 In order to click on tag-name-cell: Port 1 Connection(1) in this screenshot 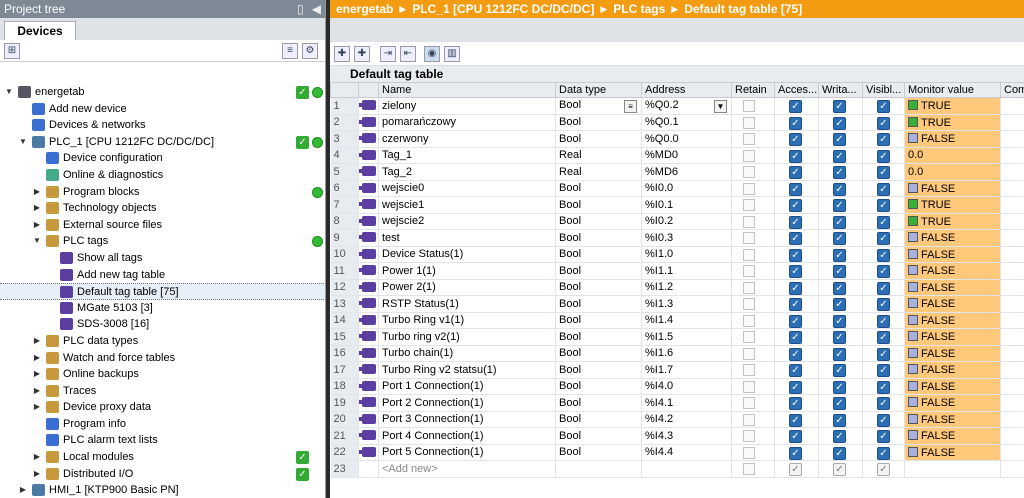, I will do `click(467, 386)`.